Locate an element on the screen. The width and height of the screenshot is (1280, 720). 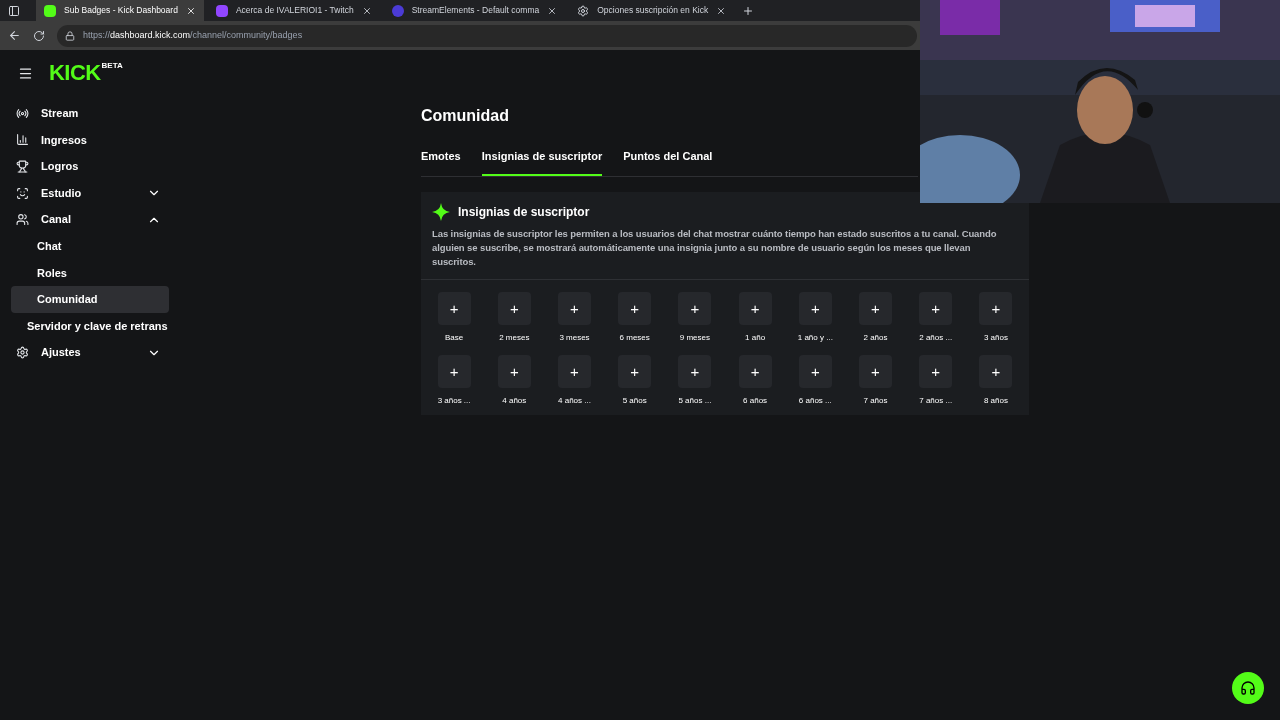
page-tab: Emotes is located at coordinates (441, 162).